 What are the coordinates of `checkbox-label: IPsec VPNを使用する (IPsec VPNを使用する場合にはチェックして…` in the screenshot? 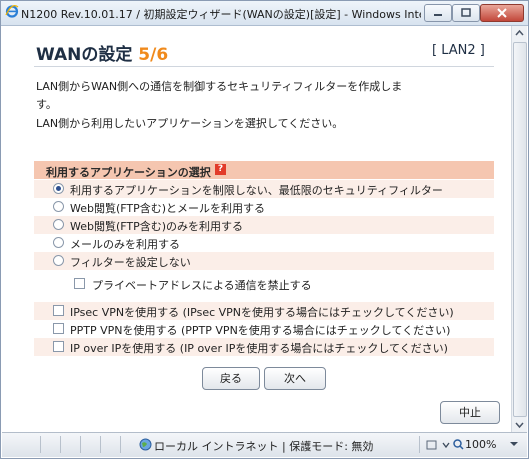 It's located at (262, 312).